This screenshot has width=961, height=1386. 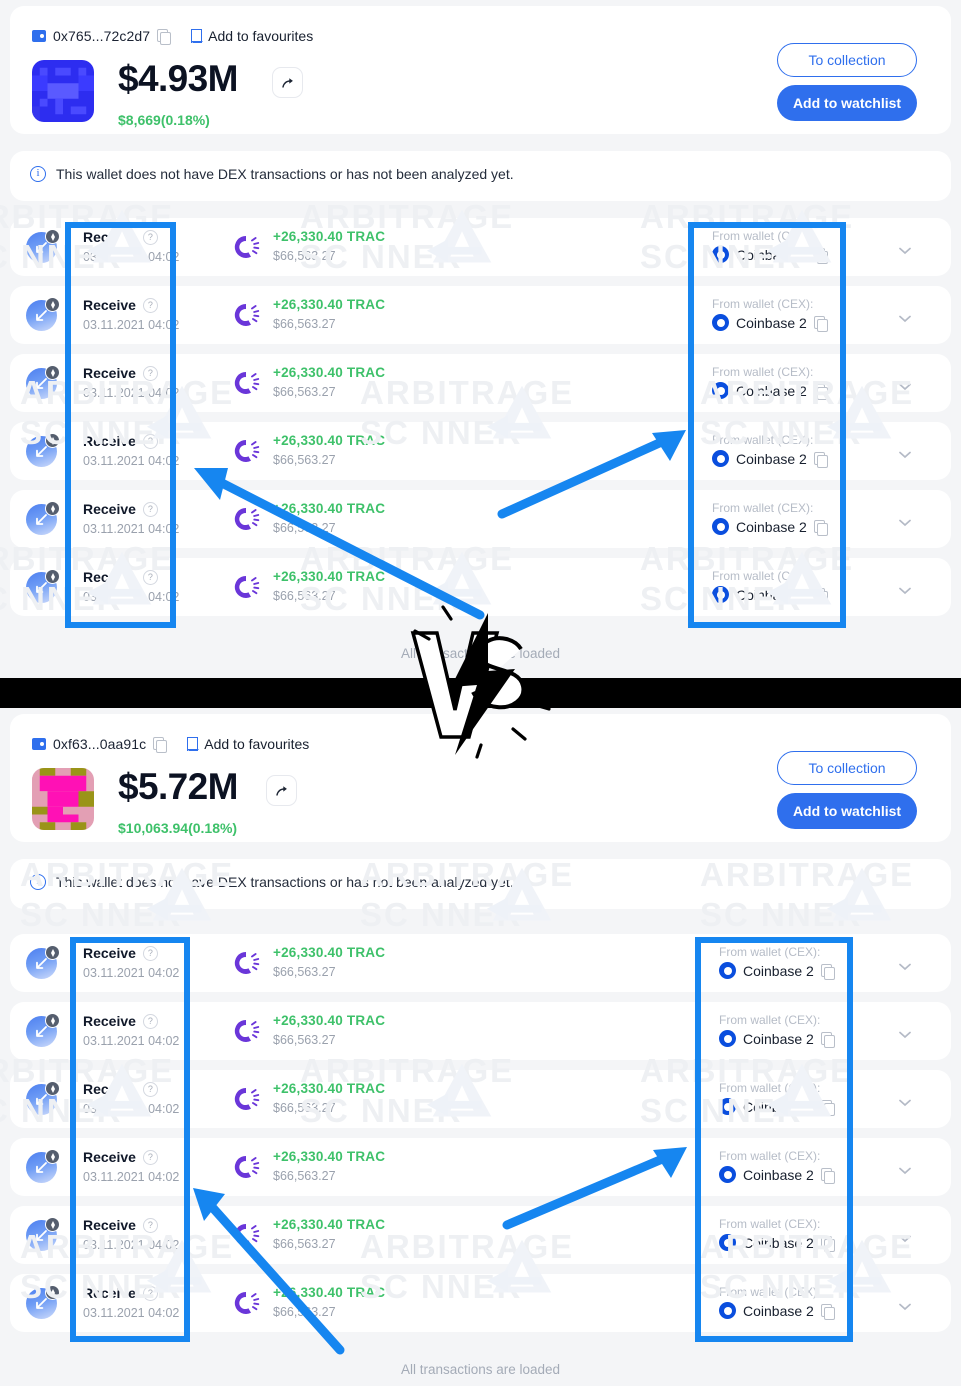 What do you see at coordinates (38, 174) in the screenshot?
I see `info-icon: i` at bounding box center [38, 174].